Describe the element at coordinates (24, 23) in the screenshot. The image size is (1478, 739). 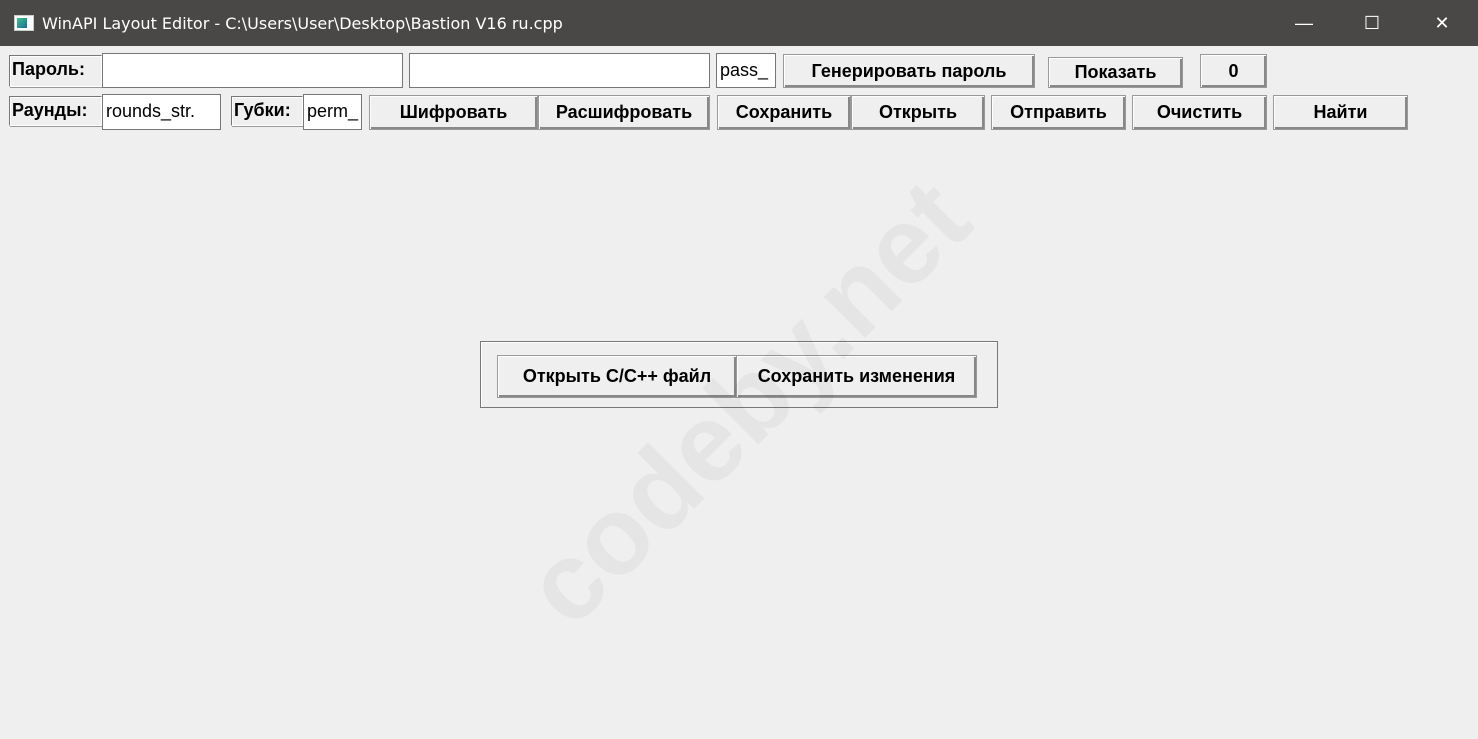
I see `app-icon` at that location.